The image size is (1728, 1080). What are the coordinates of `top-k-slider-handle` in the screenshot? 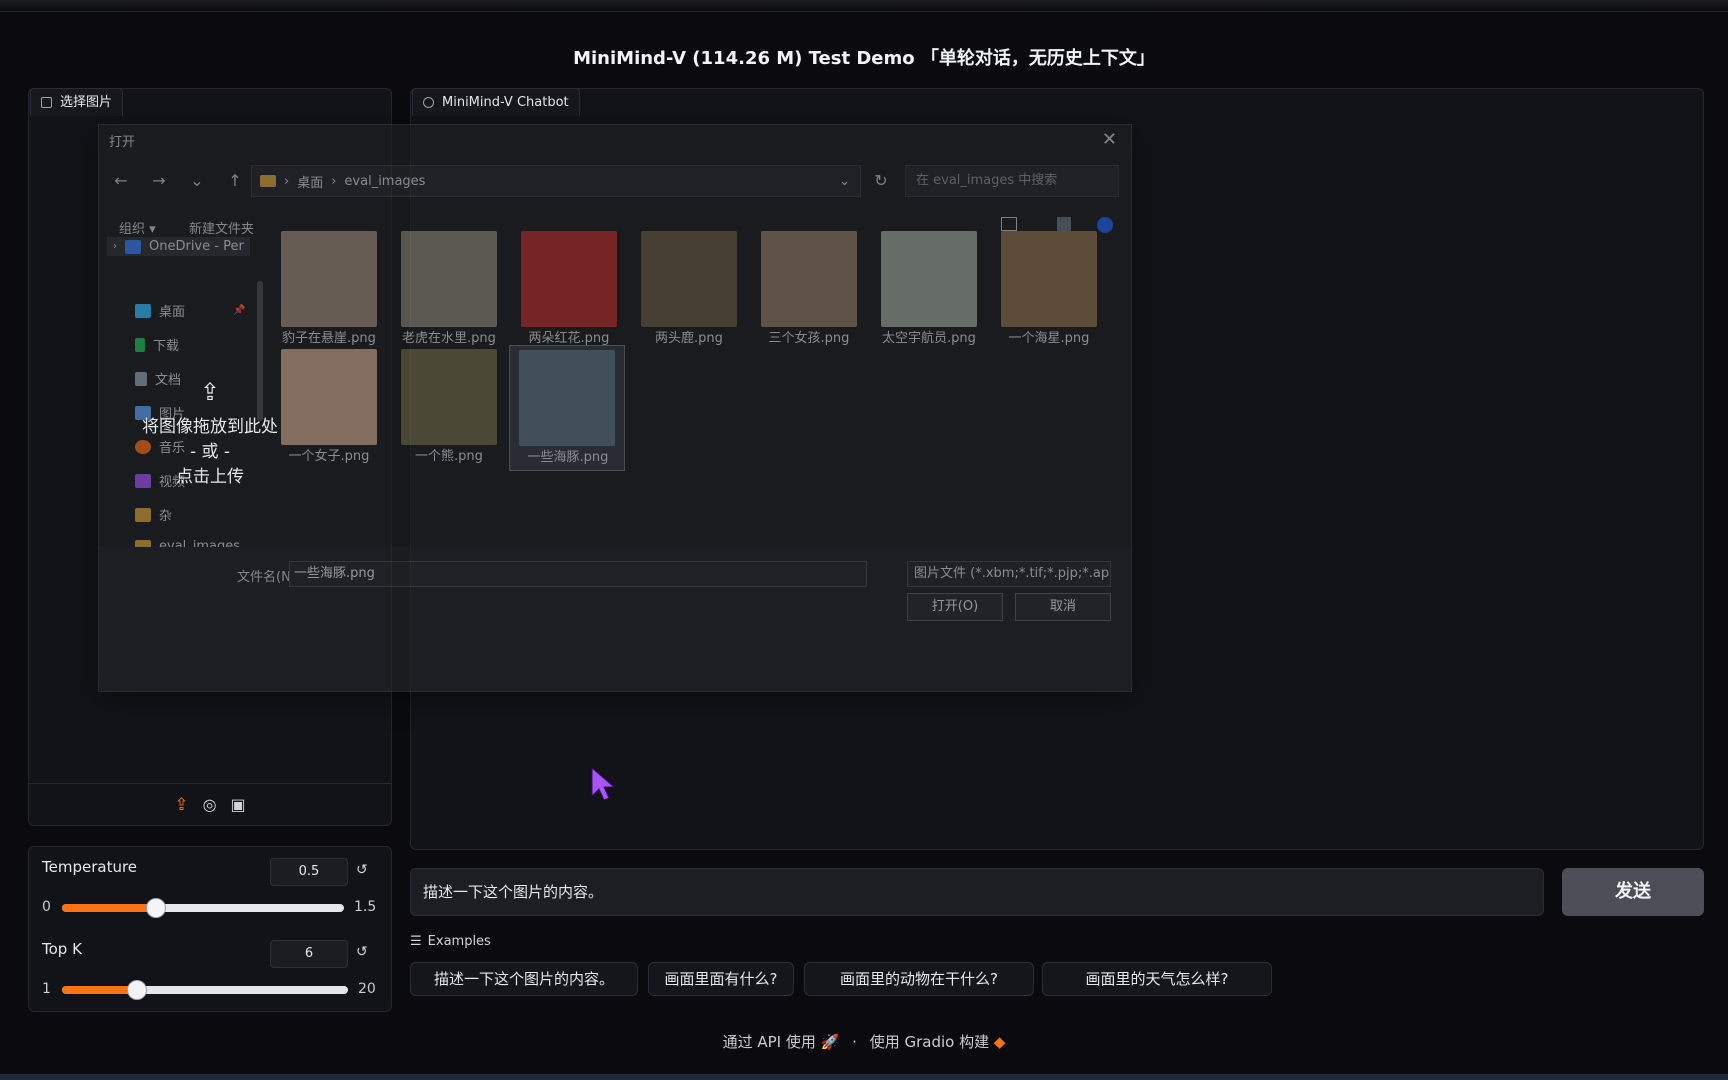 It's located at (137, 990).